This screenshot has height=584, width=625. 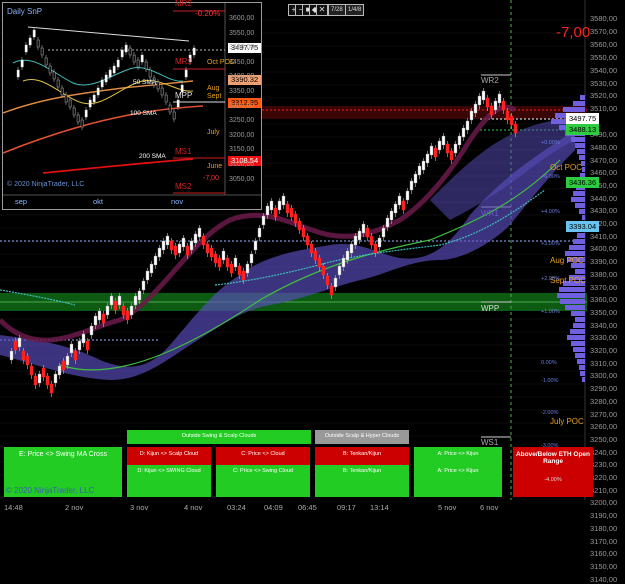 I want to click on time-axis-tick: 2 nov, so click(x=74, y=507).